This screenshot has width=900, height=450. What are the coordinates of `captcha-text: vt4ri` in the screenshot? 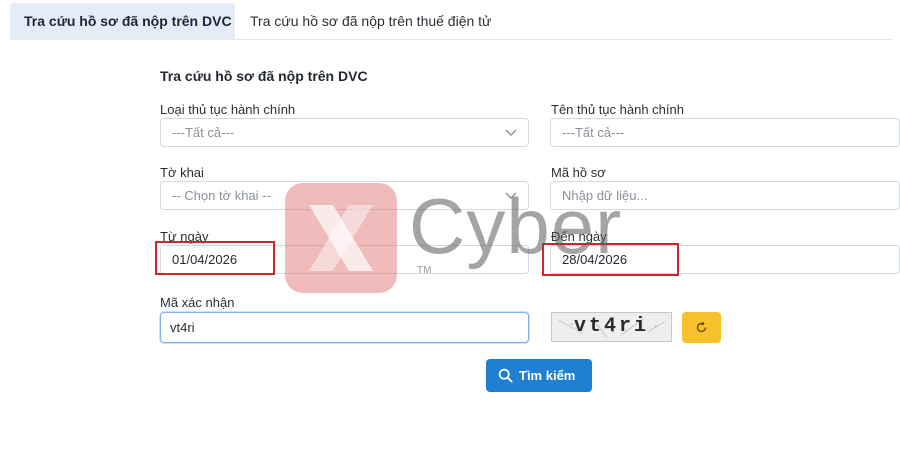 It's located at (611, 326).